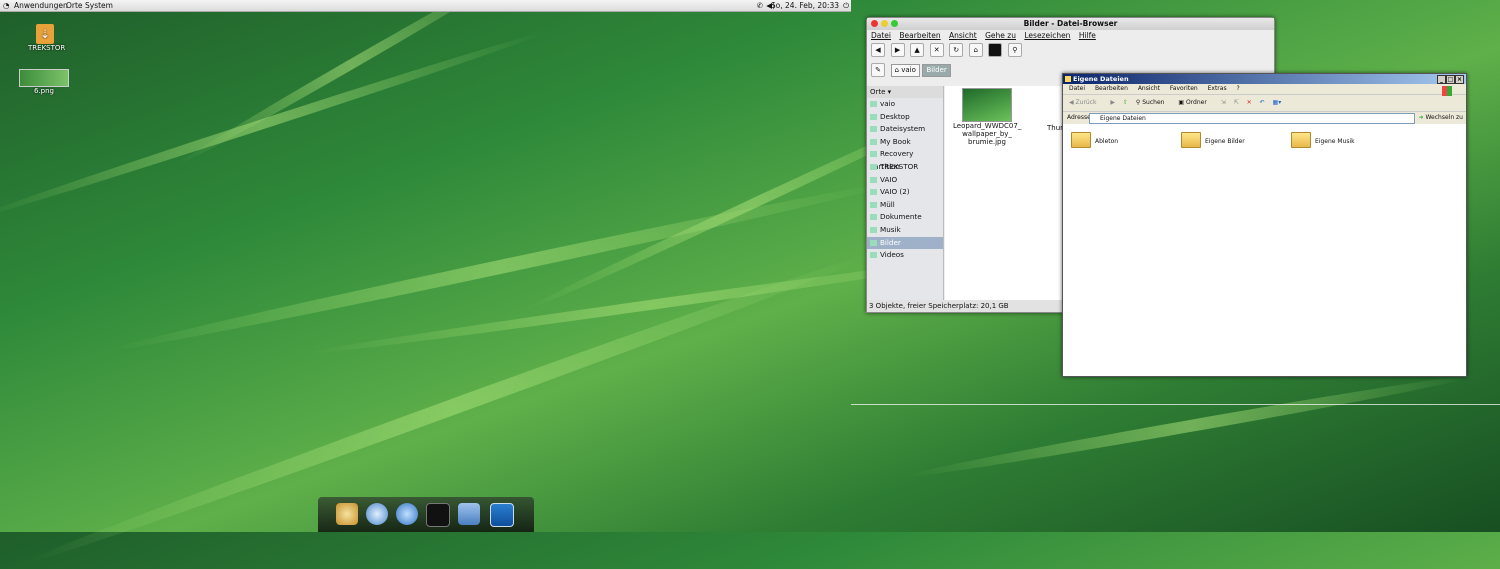  I want to click on browser-icon, so click(347, 514).